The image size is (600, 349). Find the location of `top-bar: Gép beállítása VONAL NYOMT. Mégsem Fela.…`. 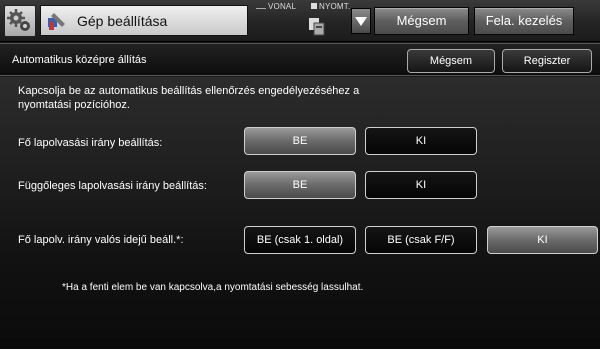

top-bar: Gép beállítása VONAL NYOMT. Mégsem Fela.… is located at coordinates (300, 21).